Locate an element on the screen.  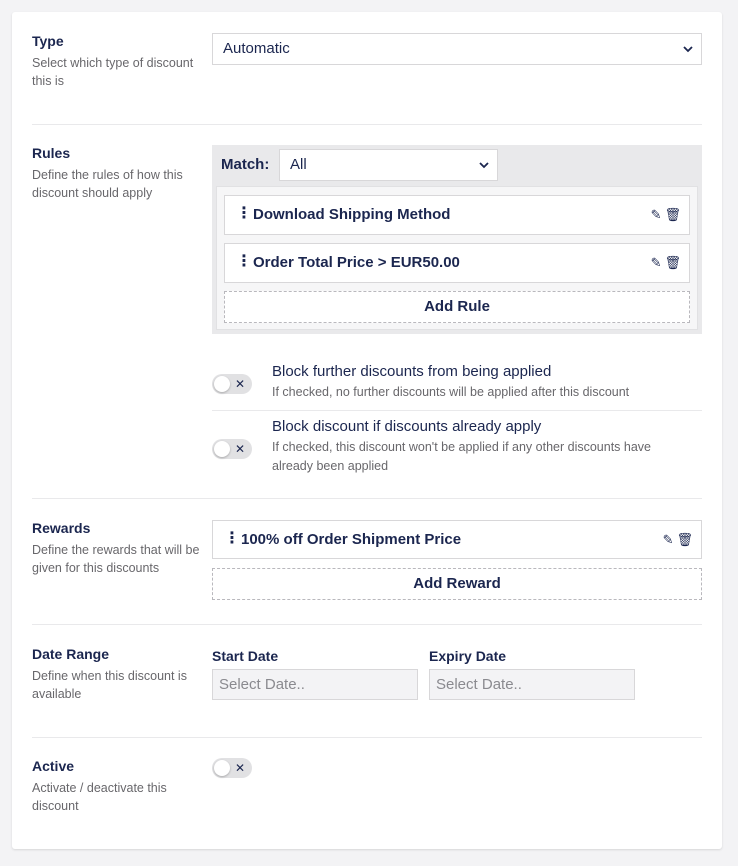
rule-label: Download Shipping Method is located at coordinates (352, 214).